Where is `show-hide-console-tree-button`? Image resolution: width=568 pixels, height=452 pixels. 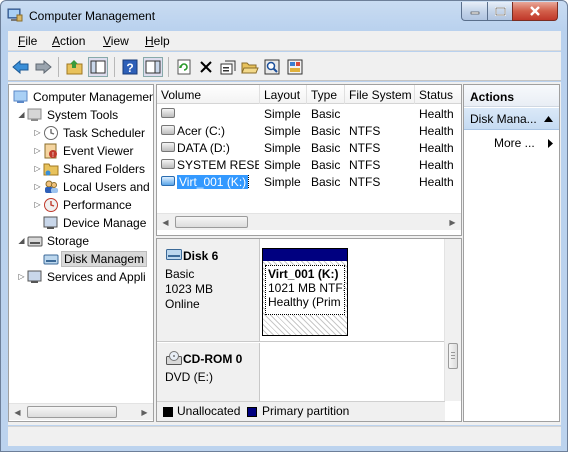 show-hide-console-tree-button is located at coordinates (98, 67).